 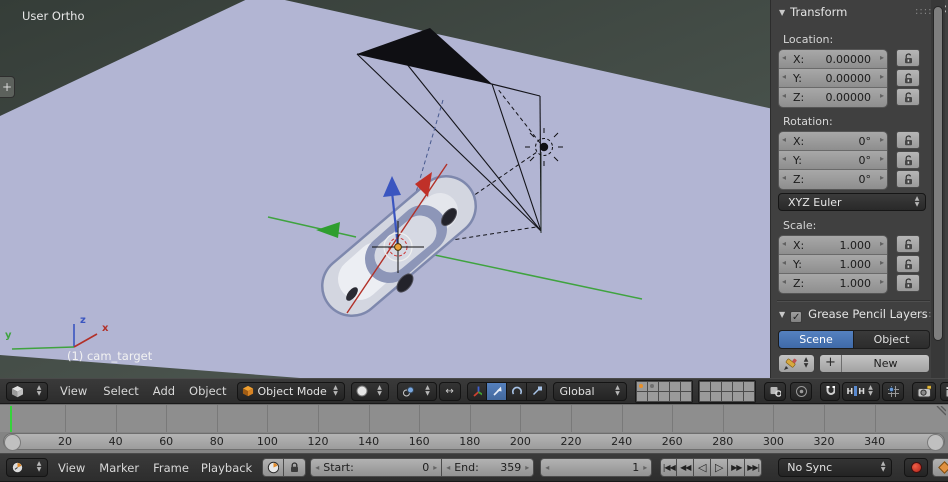 I want to click on auto-keyframe-toggle, so click(x=916, y=467).